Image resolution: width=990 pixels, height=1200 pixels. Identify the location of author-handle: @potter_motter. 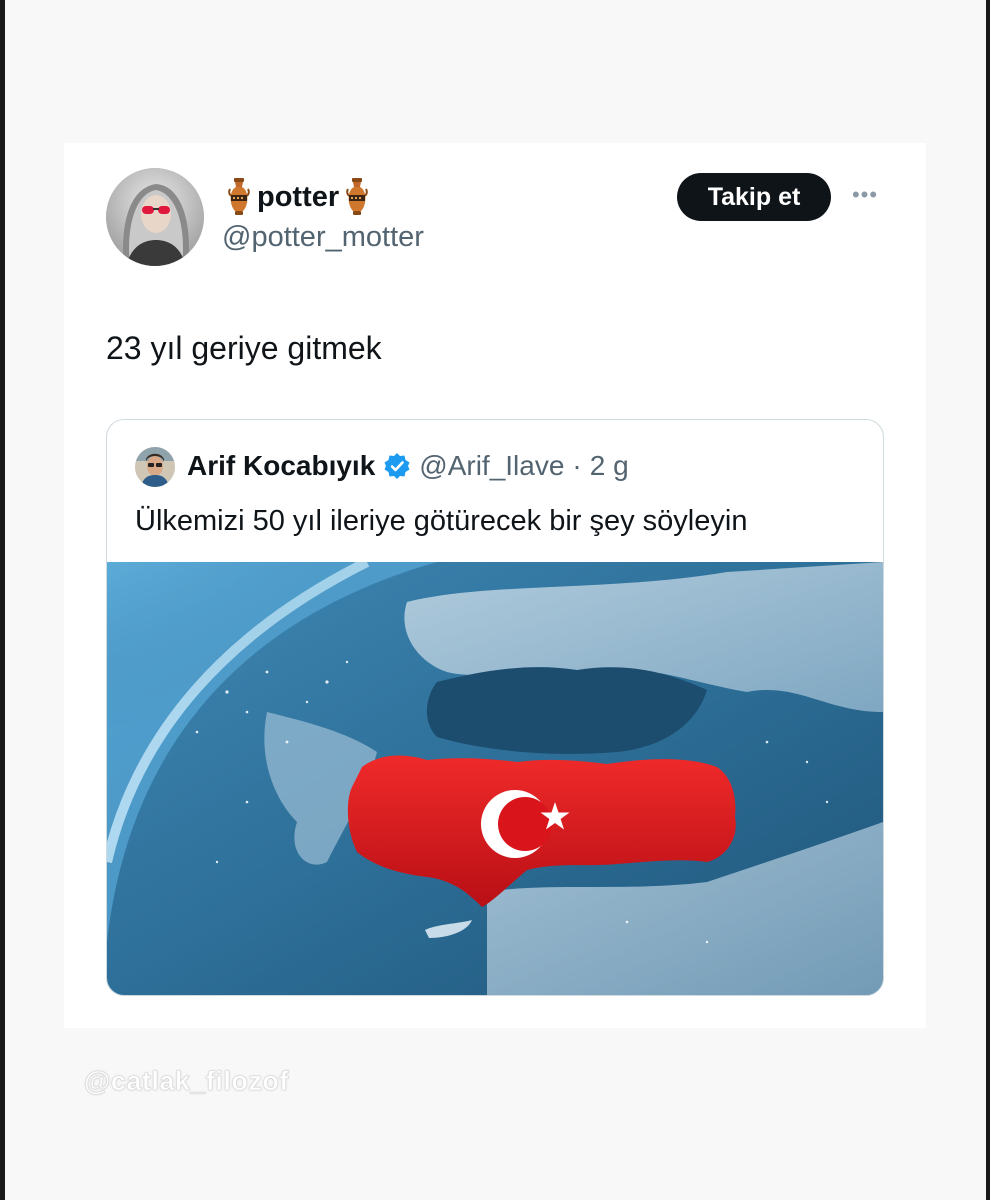
(323, 237).